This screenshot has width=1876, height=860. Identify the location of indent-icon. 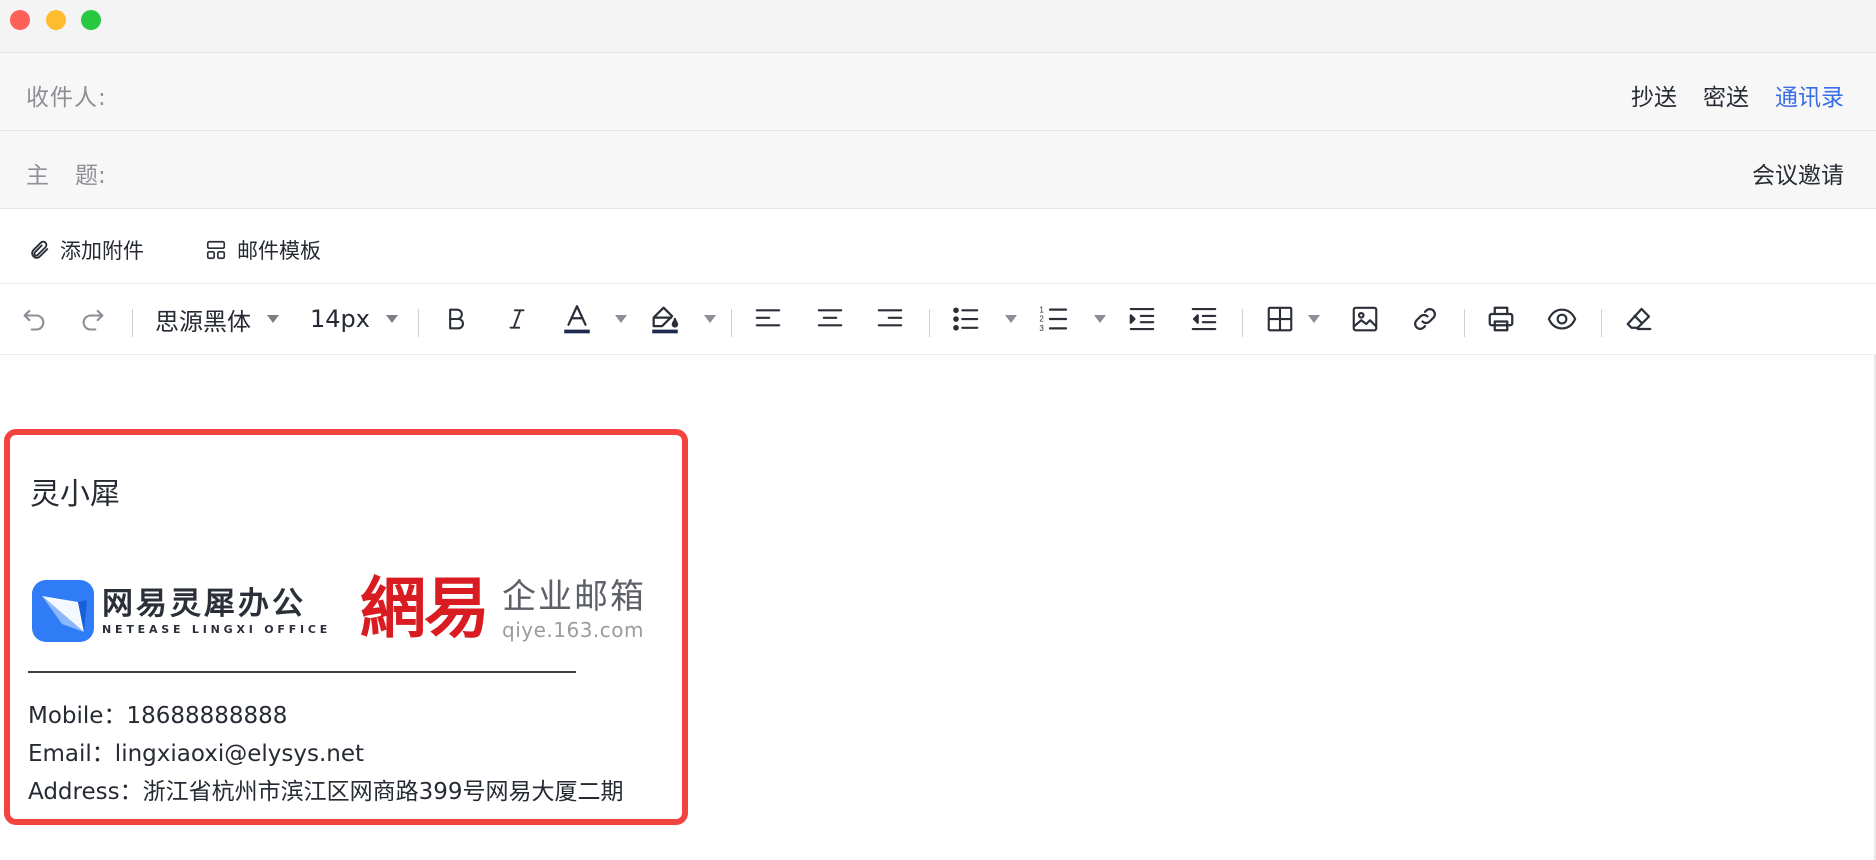
(1142, 319).